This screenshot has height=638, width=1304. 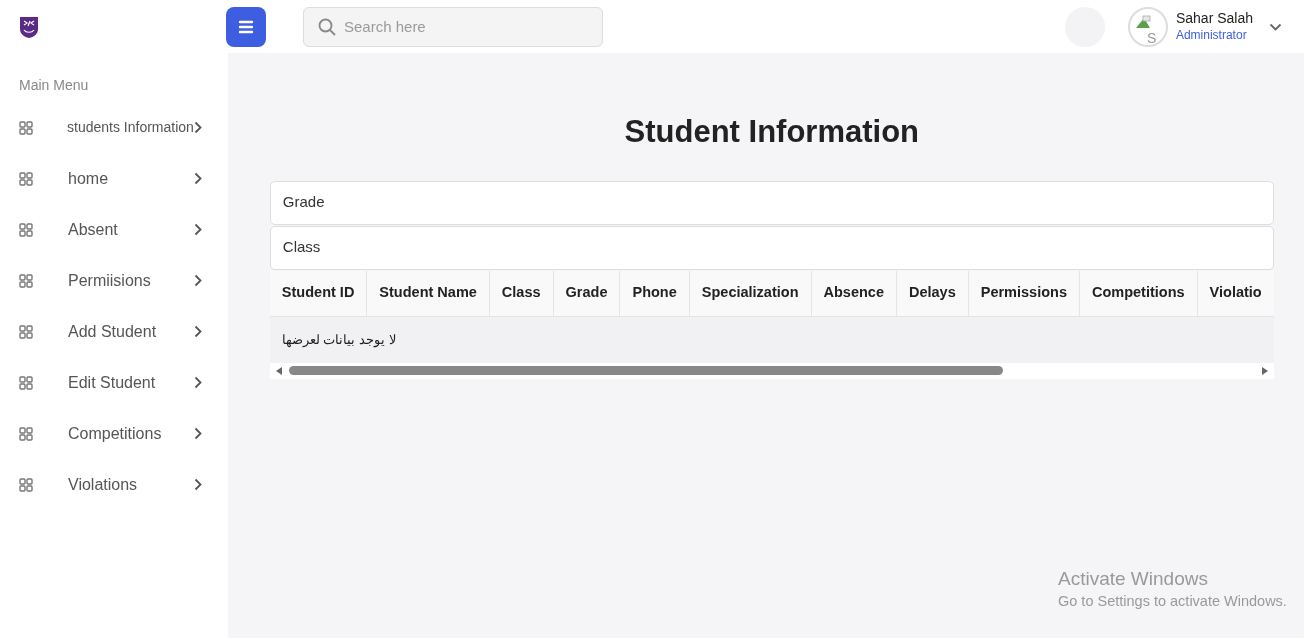 I want to click on chevron-down-icon, so click(x=1275, y=26).